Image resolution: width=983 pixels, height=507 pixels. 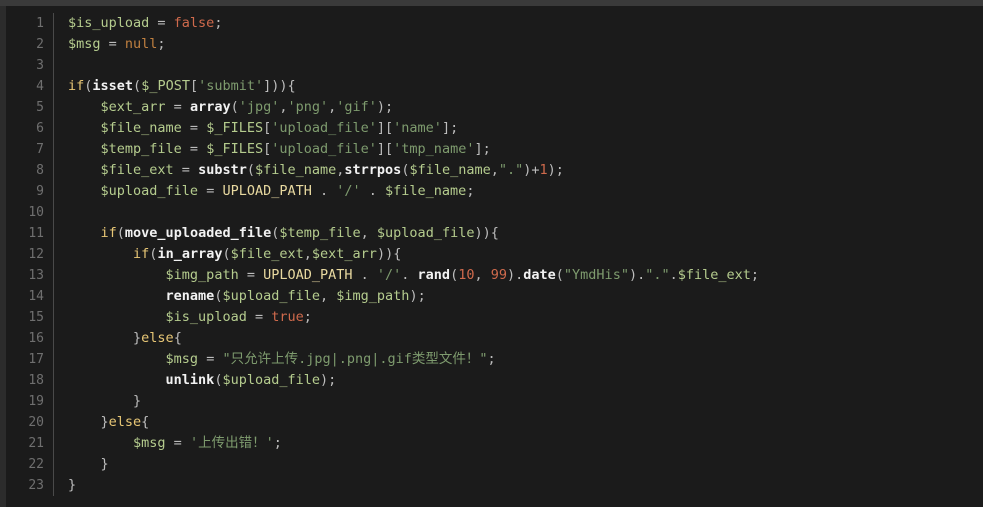 I want to click on code-line: 5 $ext_arr = array('jpg','png','gif');, so click(x=494, y=107).